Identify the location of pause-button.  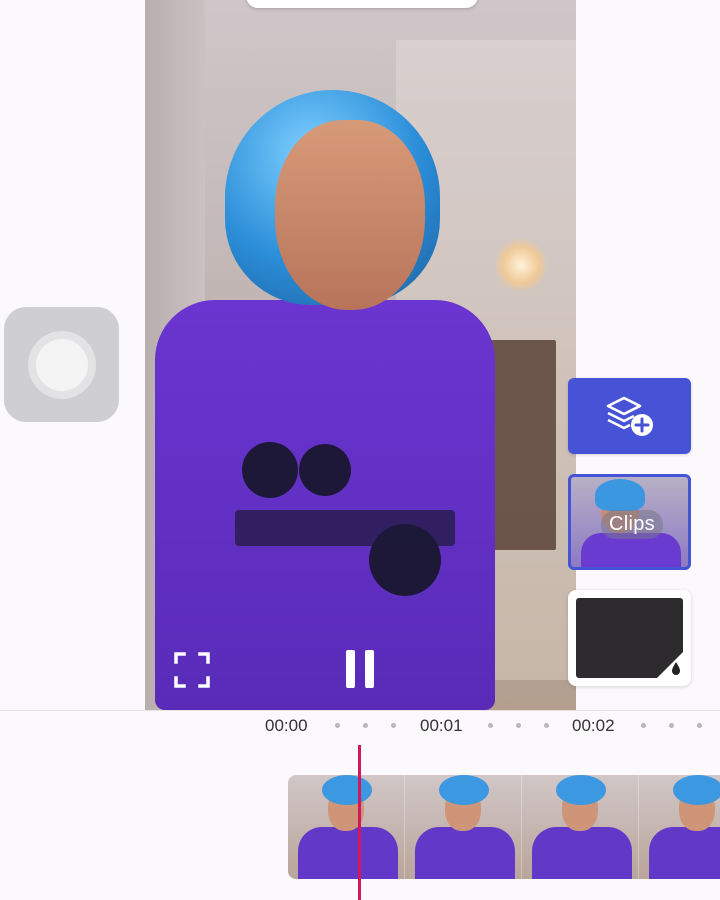
(360, 669).